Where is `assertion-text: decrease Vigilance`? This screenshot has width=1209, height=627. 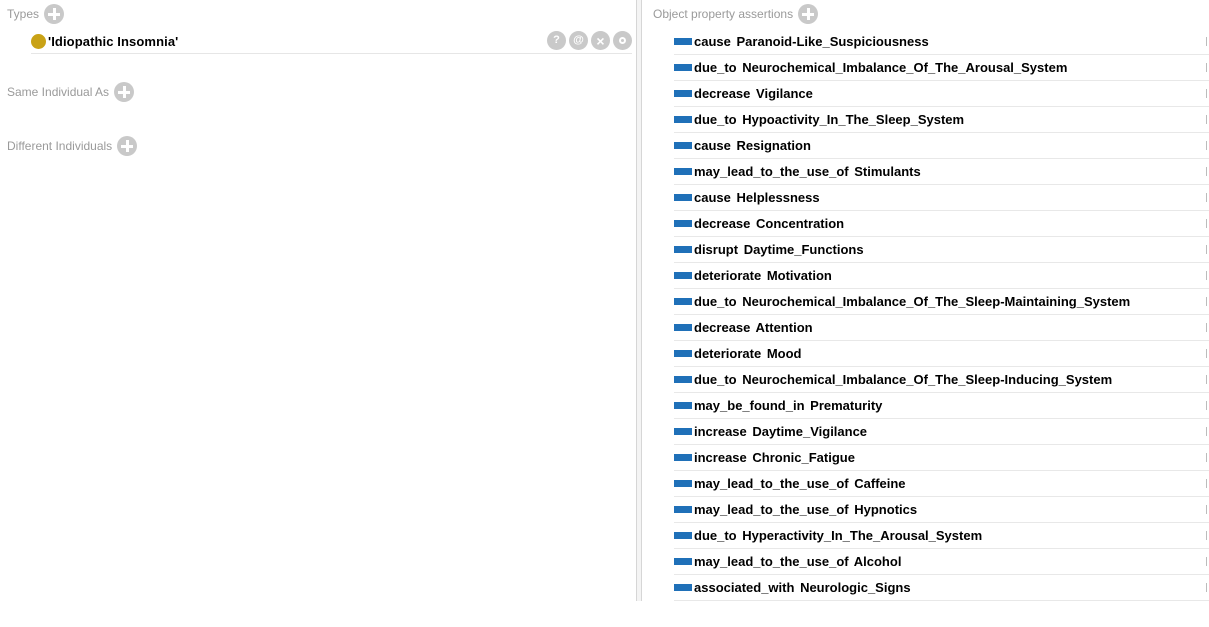 assertion-text: decrease Vigilance is located at coordinates (753, 93).